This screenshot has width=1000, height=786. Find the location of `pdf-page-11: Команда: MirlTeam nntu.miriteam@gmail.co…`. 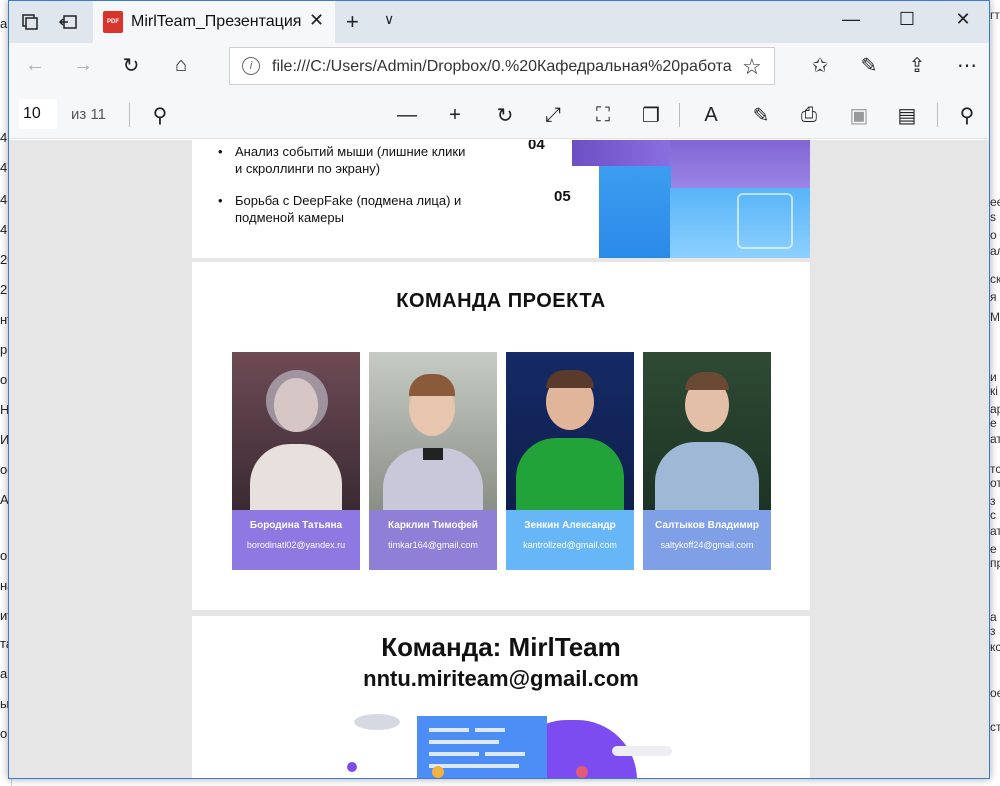

pdf-page-11: Команда: MirlTeam nntu.miriteam@gmail.co… is located at coordinates (501, 697).